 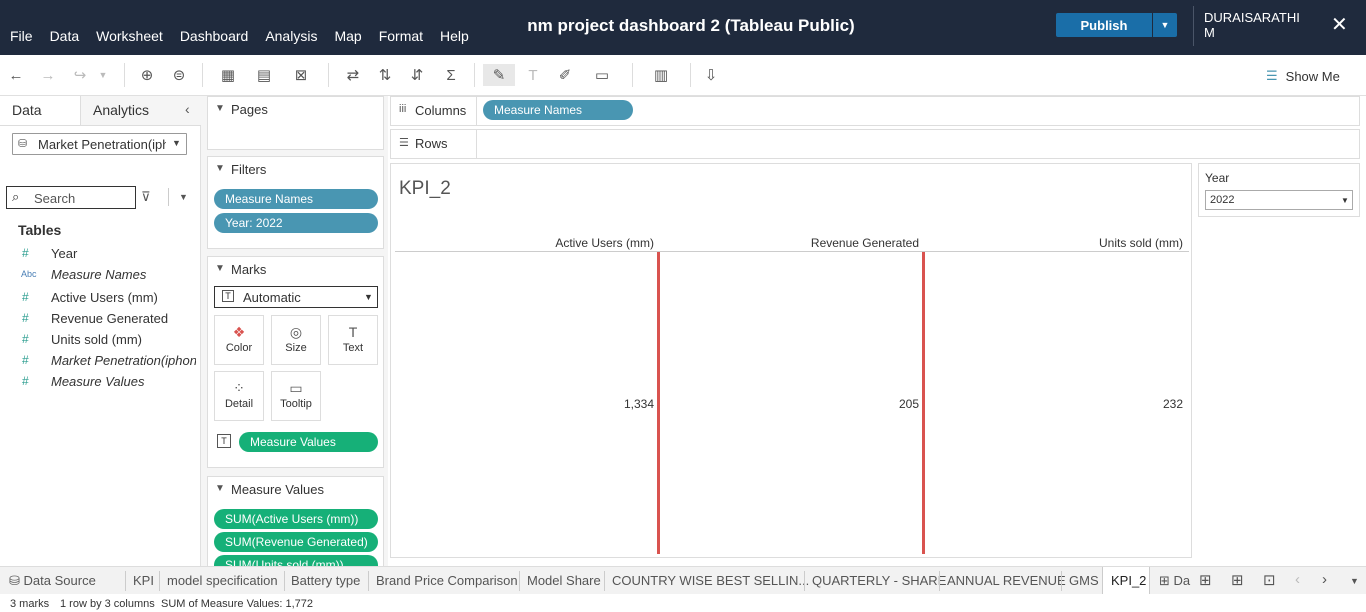 I want to click on user-menu: DURAISARATHI M, so click(x=1252, y=25).